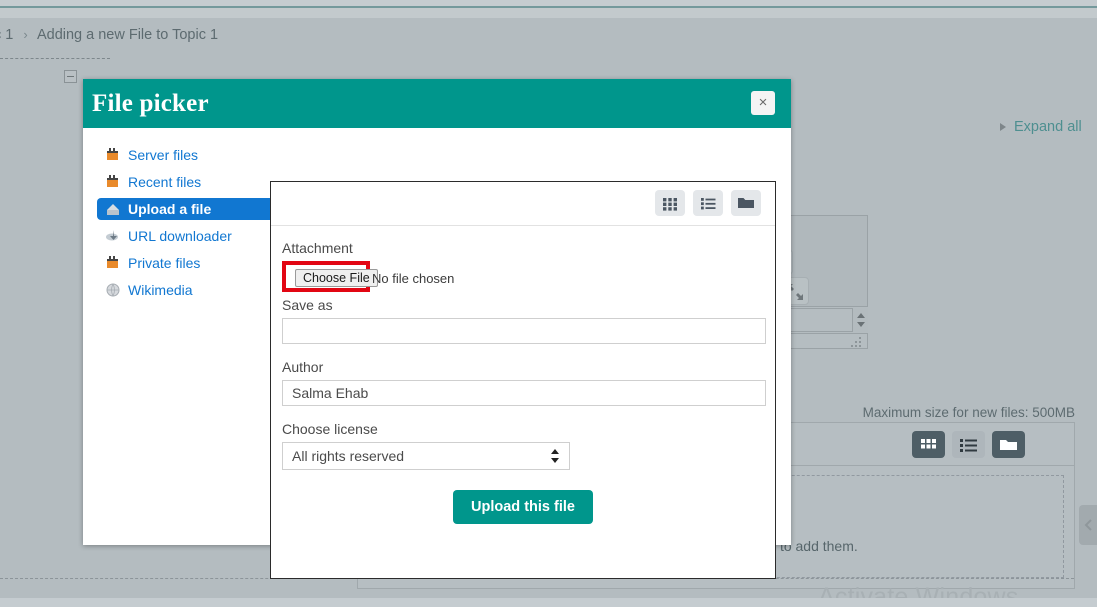 The height and width of the screenshot is (607, 1097). What do you see at coordinates (113, 290) in the screenshot?
I see `wikimedia-icon` at bounding box center [113, 290].